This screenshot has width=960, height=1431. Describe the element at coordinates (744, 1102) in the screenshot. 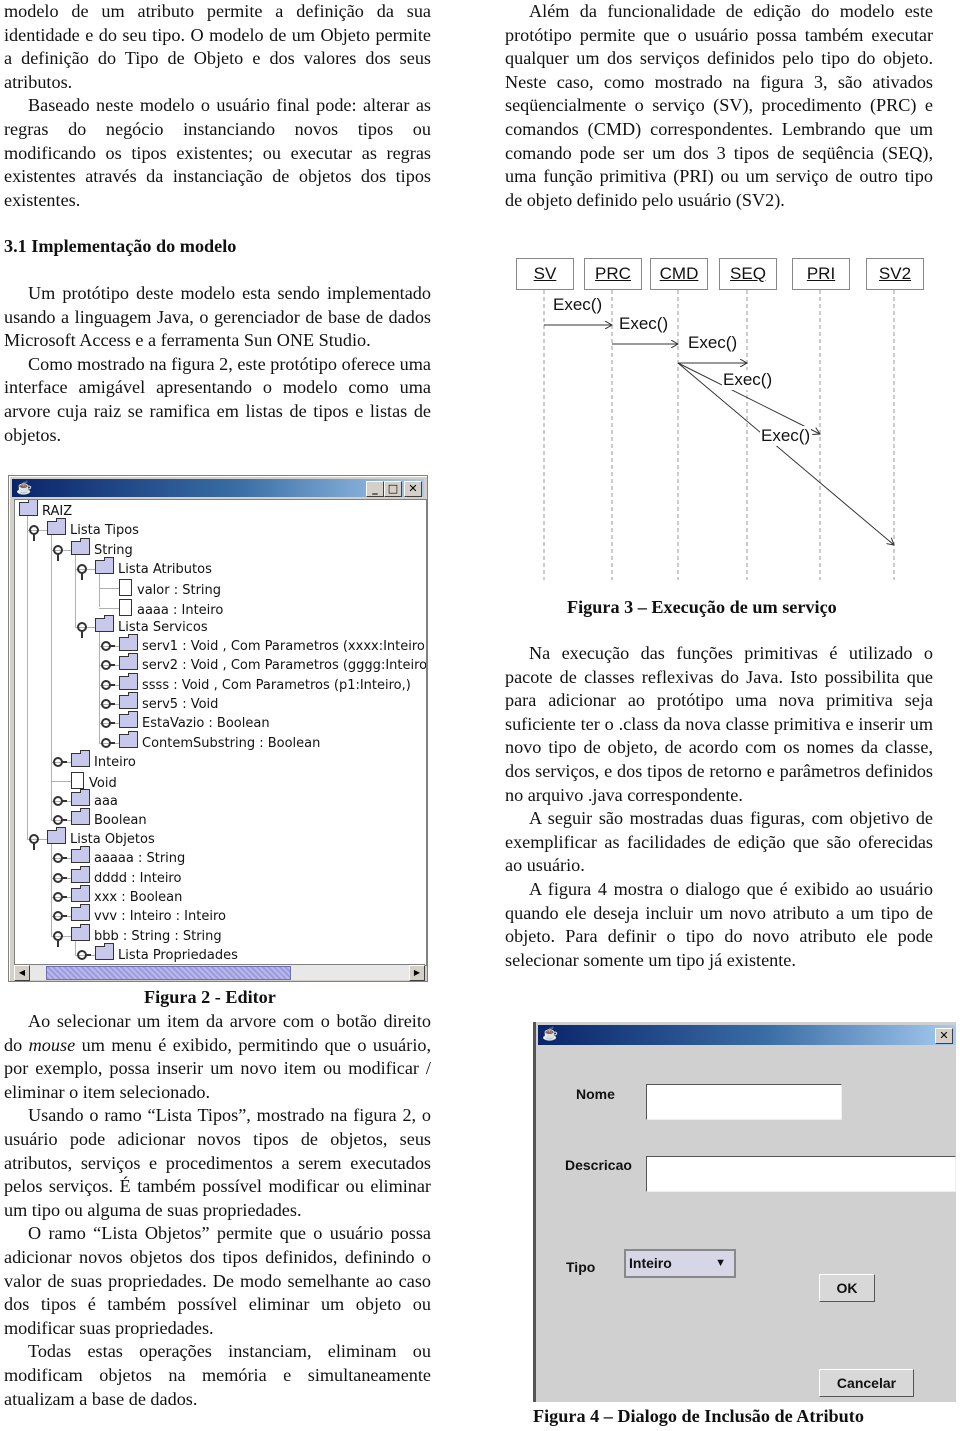

I see `nome-input` at that location.